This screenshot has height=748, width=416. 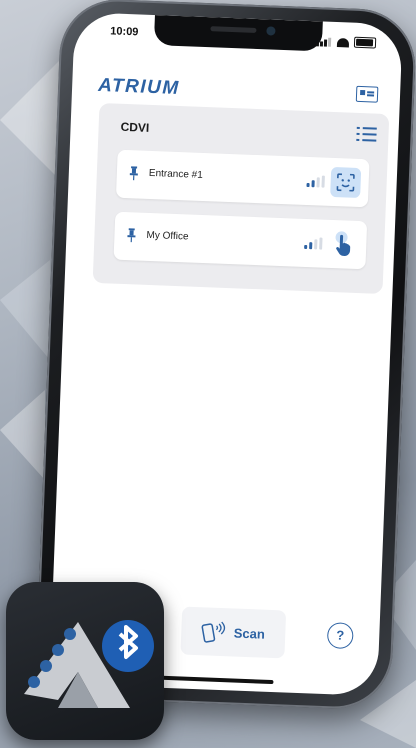 I want to click on list-icon, so click(x=366, y=134).